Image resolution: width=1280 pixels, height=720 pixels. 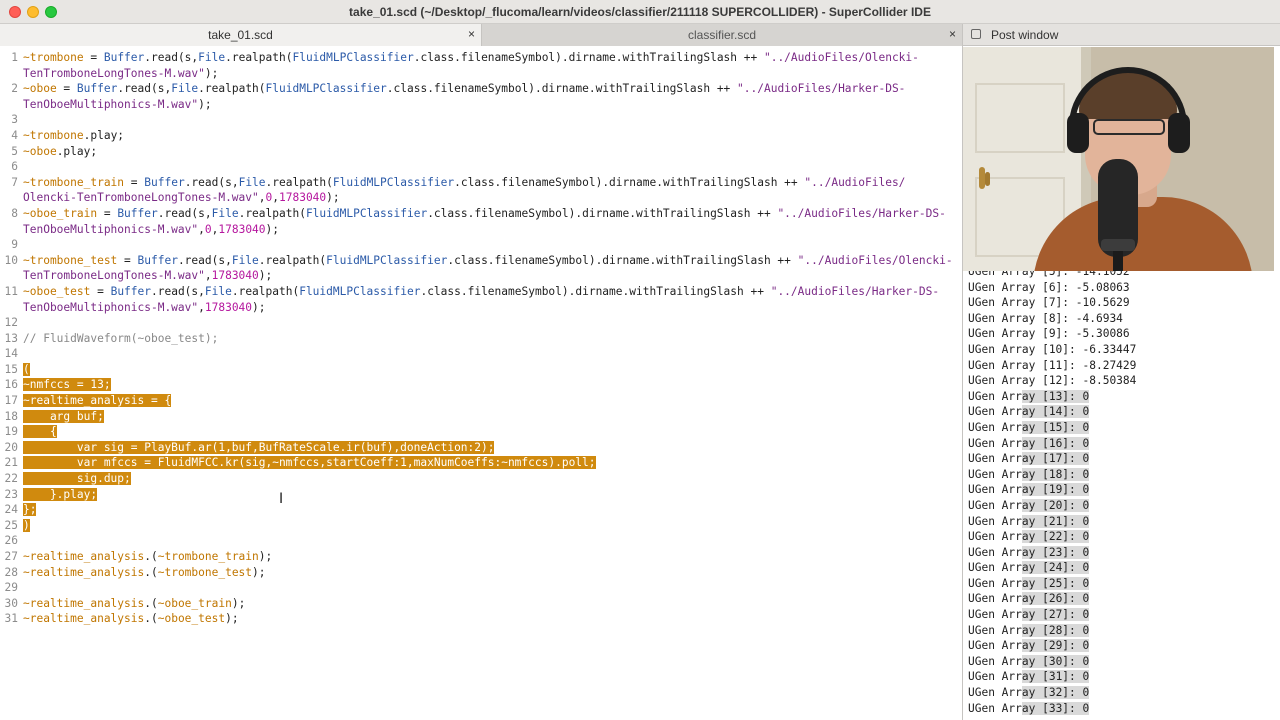 What do you see at coordinates (488, 604) in the screenshot?
I see `code-line: ~realtime_analysis.(~oboe_train);` at bounding box center [488, 604].